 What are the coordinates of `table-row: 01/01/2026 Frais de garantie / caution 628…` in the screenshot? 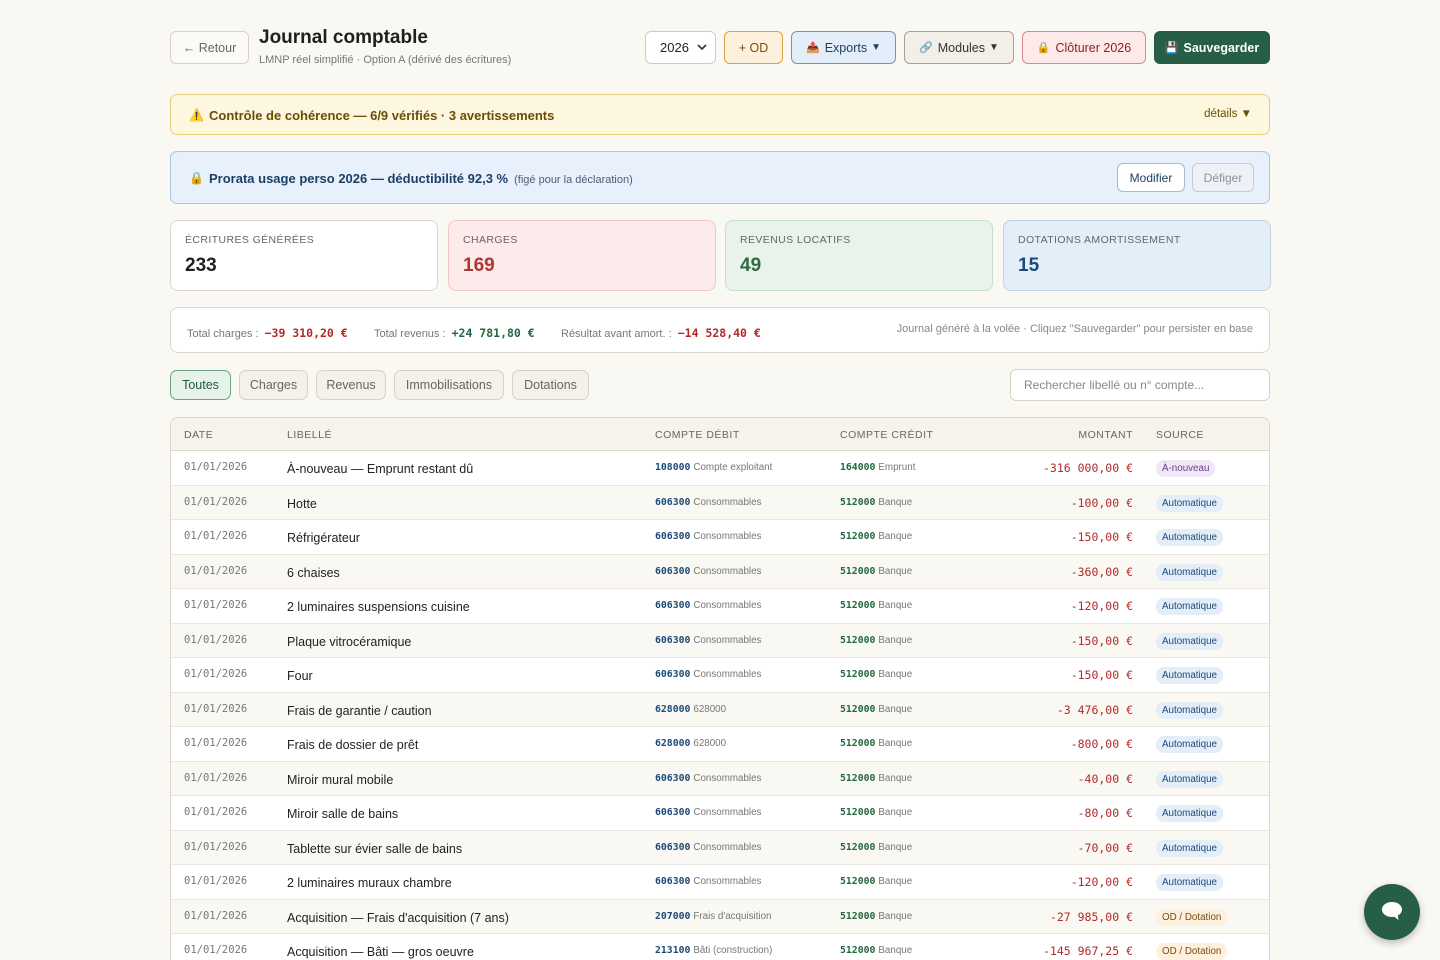 It's located at (720, 709).